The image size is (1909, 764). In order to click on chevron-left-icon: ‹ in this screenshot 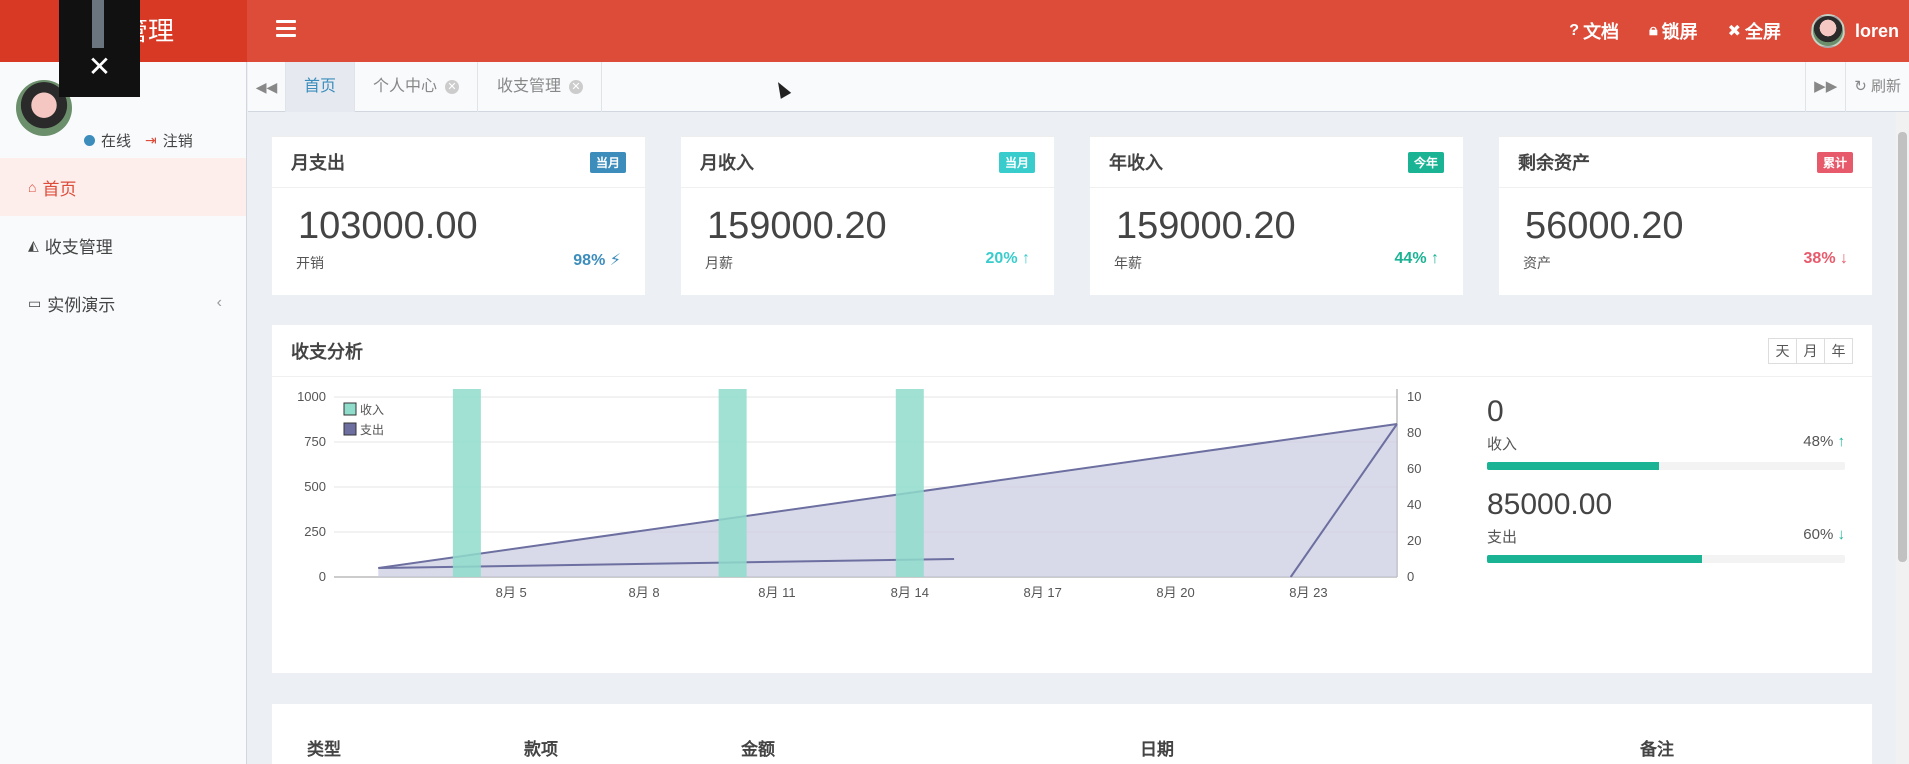, I will do `click(219, 302)`.